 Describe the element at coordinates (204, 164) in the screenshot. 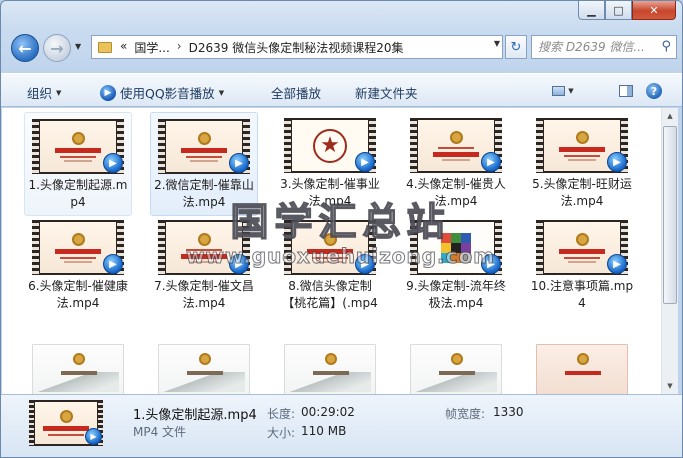

I see `file-item: ▶ 2.微信定制-催靠山法.mp4` at that location.